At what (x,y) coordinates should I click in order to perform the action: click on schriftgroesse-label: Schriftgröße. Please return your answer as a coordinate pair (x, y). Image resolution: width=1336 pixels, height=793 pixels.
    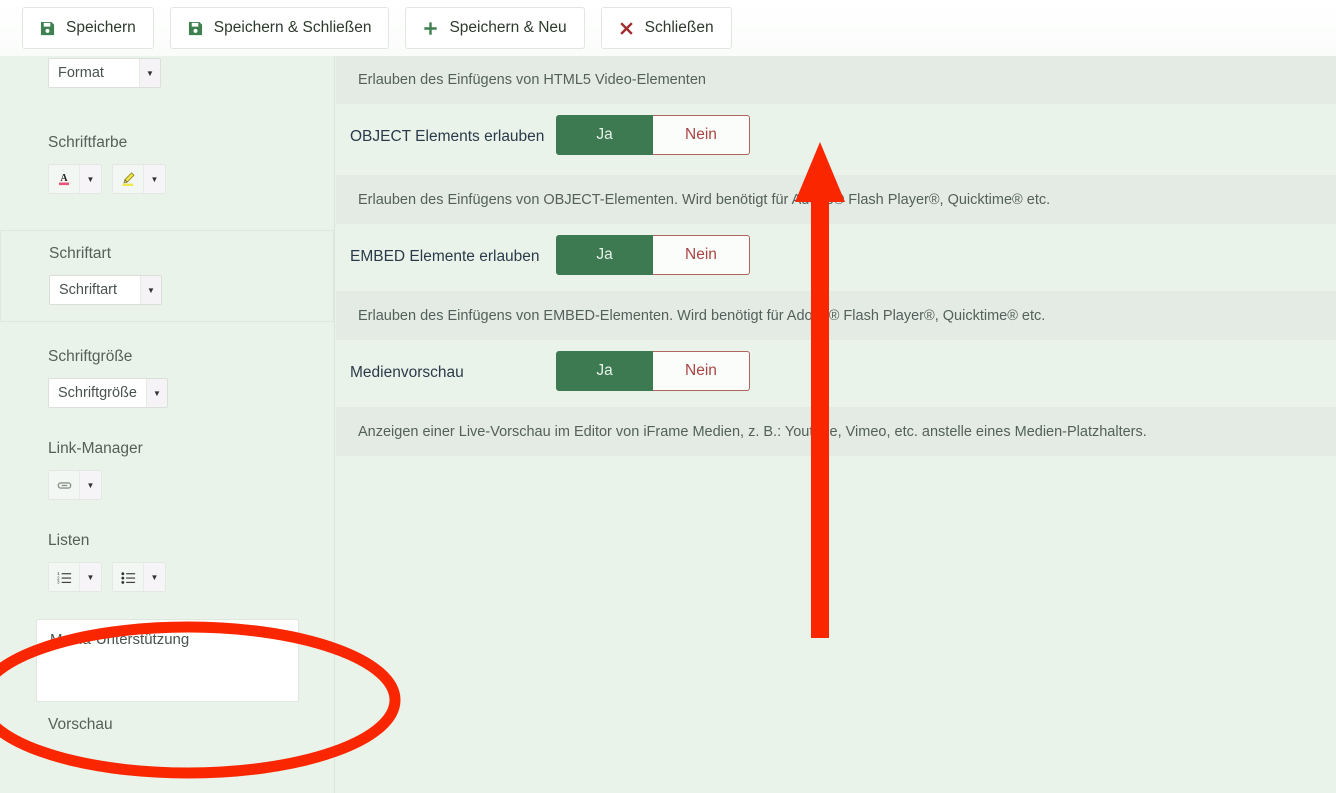
    Looking at the image, I should click on (90, 356).